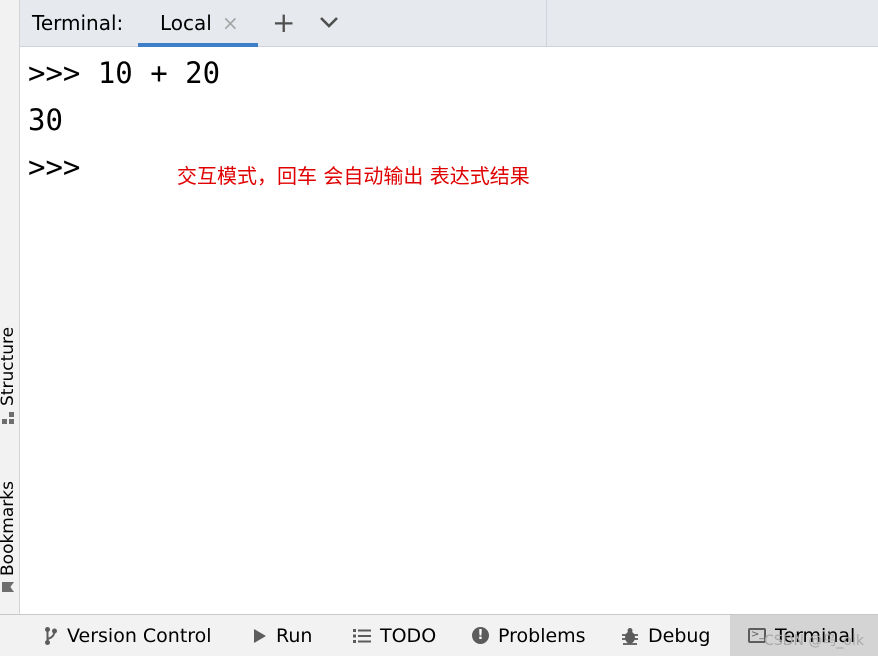  What do you see at coordinates (449, 23) in the screenshot?
I see `terminal-tab-bar: Terminal: Local × +` at bounding box center [449, 23].